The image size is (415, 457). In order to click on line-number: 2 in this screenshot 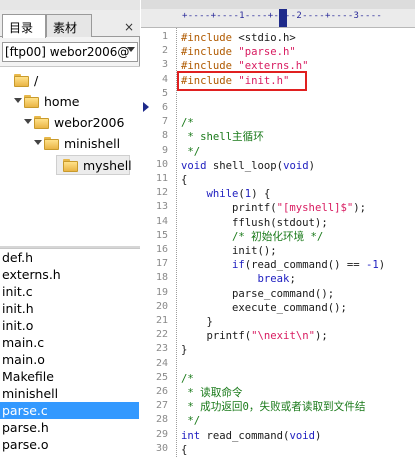, I will do `click(164, 51)`.